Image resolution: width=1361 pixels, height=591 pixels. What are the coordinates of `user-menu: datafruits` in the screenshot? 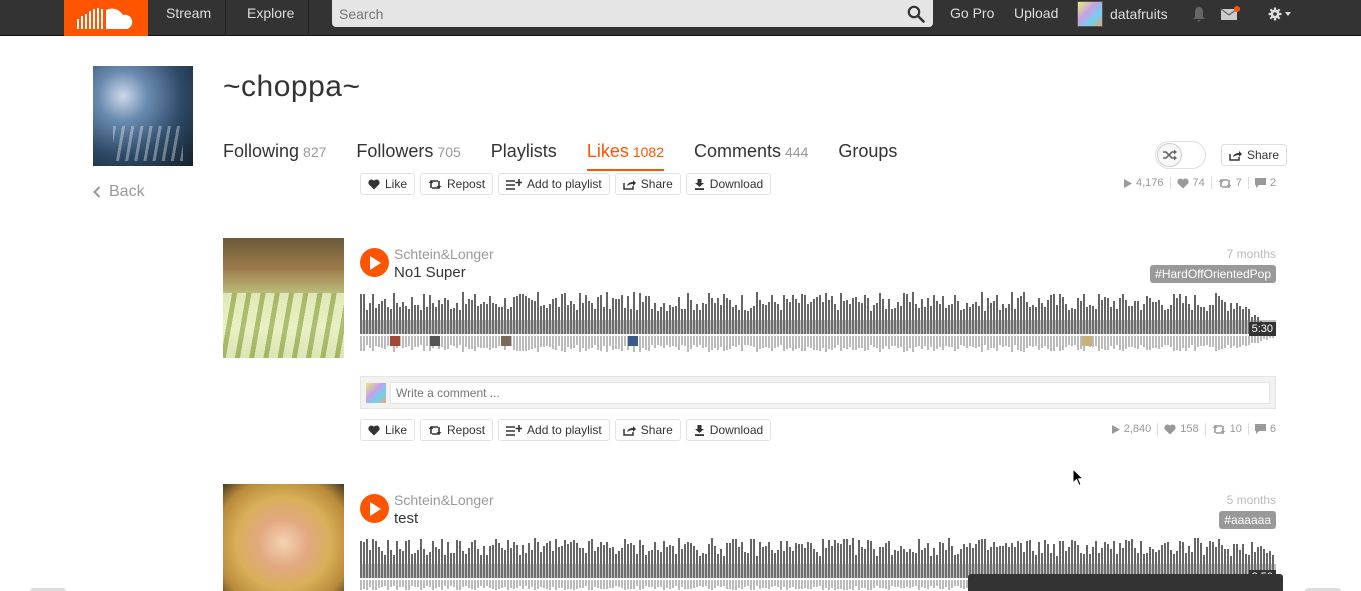 It's located at (1122, 13).